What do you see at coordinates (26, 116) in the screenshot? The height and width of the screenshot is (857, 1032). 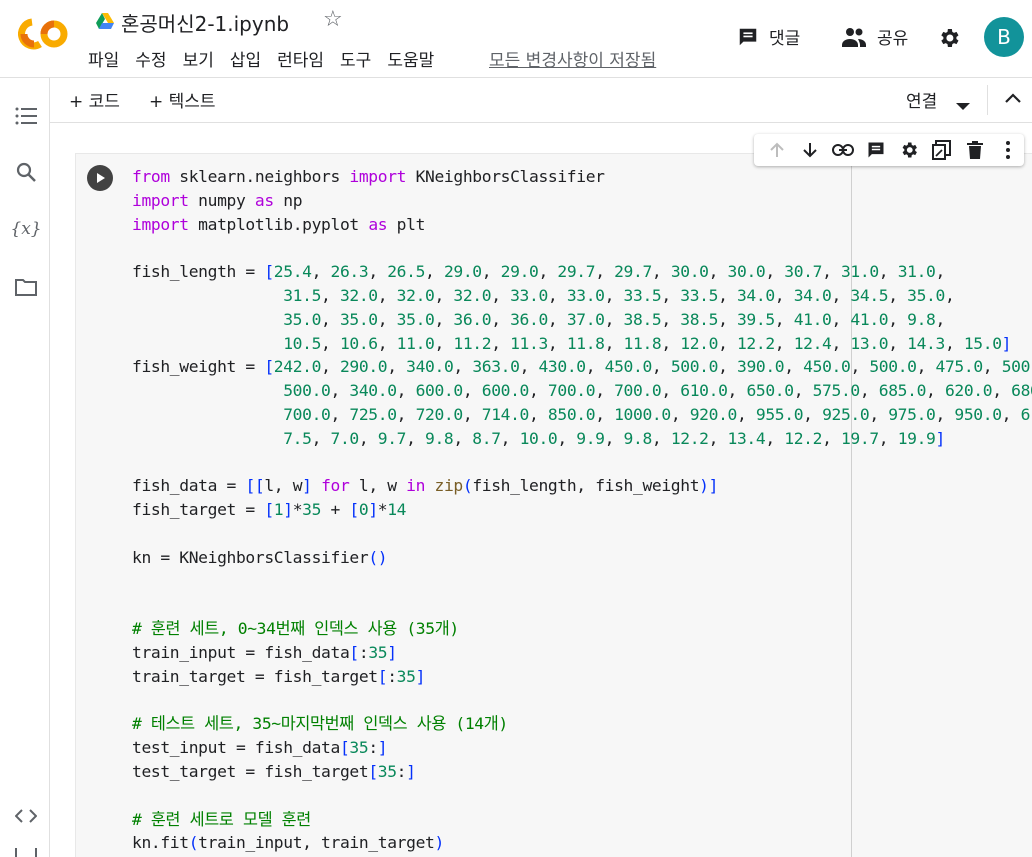 I see `toc-icon` at bounding box center [26, 116].